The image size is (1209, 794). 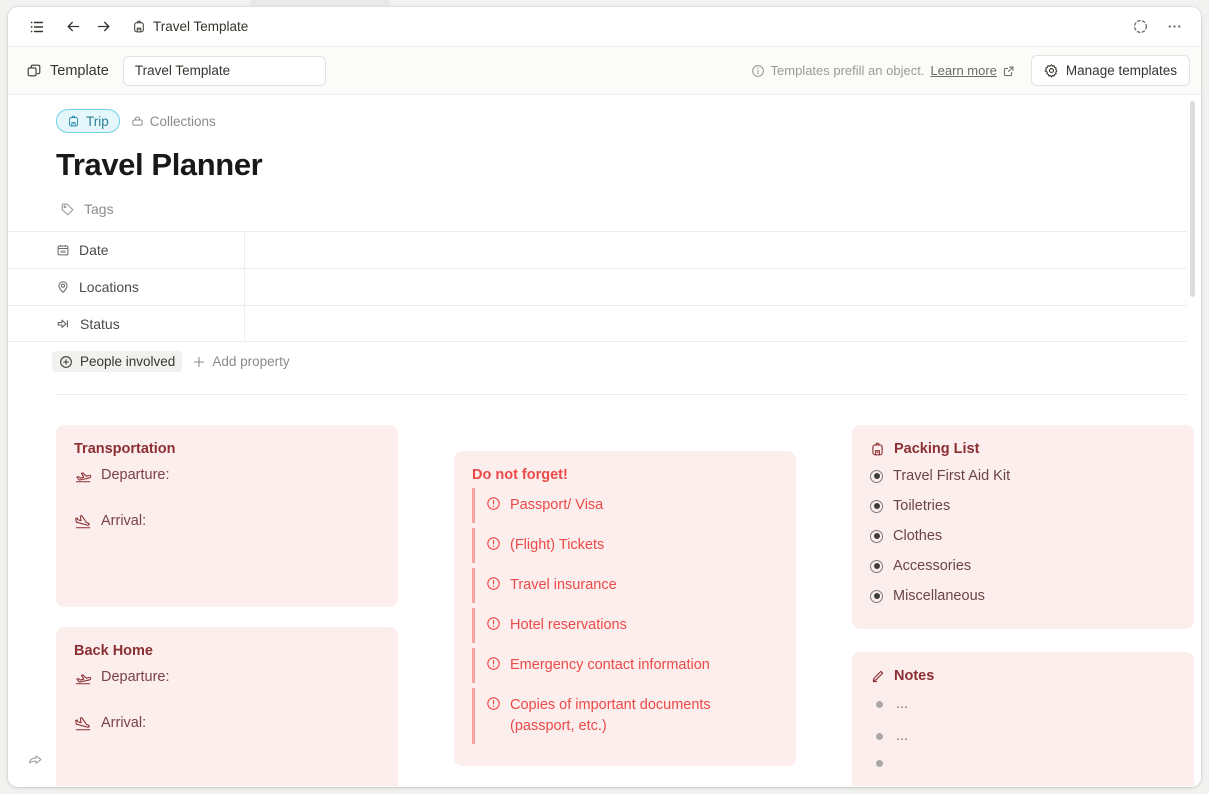 I want to click on pencil-icon, so click(x=877, y=676).